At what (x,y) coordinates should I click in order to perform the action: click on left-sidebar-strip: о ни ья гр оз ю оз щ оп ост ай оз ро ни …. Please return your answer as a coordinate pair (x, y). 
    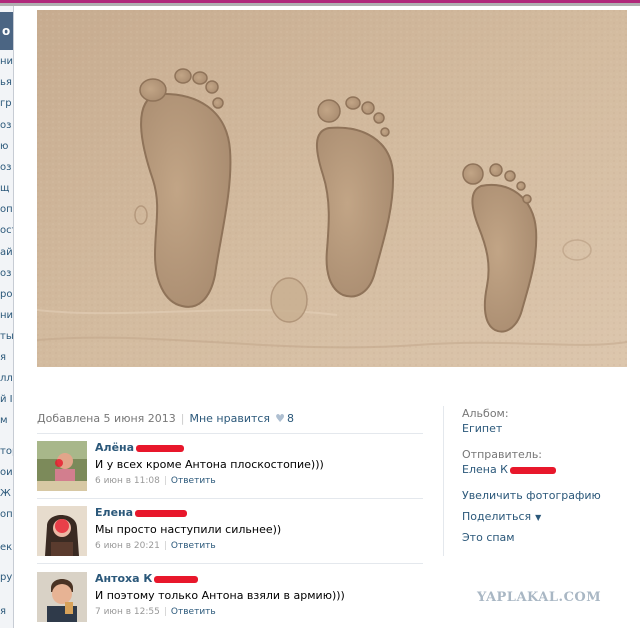
    Looking at the image, I should click on (7, 317).